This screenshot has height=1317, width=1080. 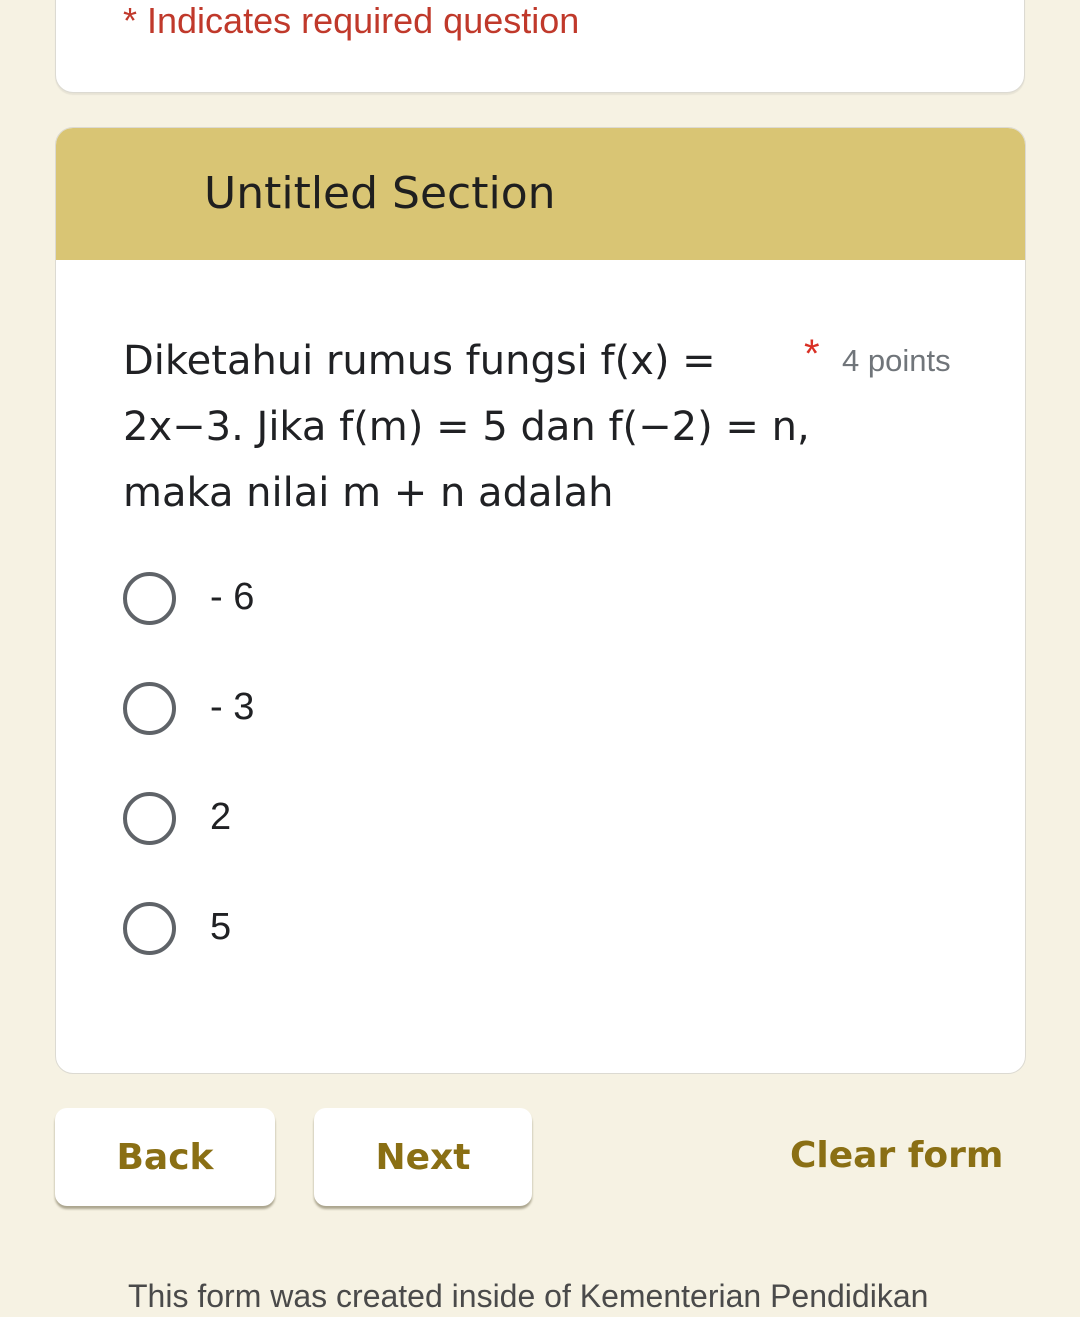 I want to click on option-item: 2, so click(x=473, y=818).